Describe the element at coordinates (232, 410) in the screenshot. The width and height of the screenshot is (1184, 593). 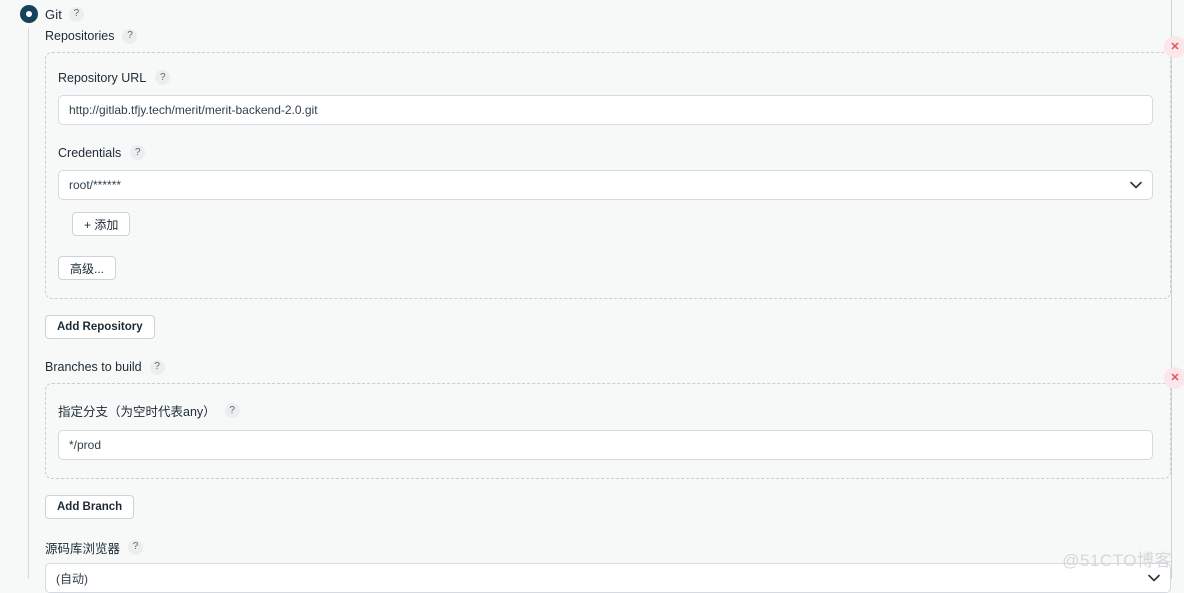
I see `help-icon-branch-specifier: ?` at that location.